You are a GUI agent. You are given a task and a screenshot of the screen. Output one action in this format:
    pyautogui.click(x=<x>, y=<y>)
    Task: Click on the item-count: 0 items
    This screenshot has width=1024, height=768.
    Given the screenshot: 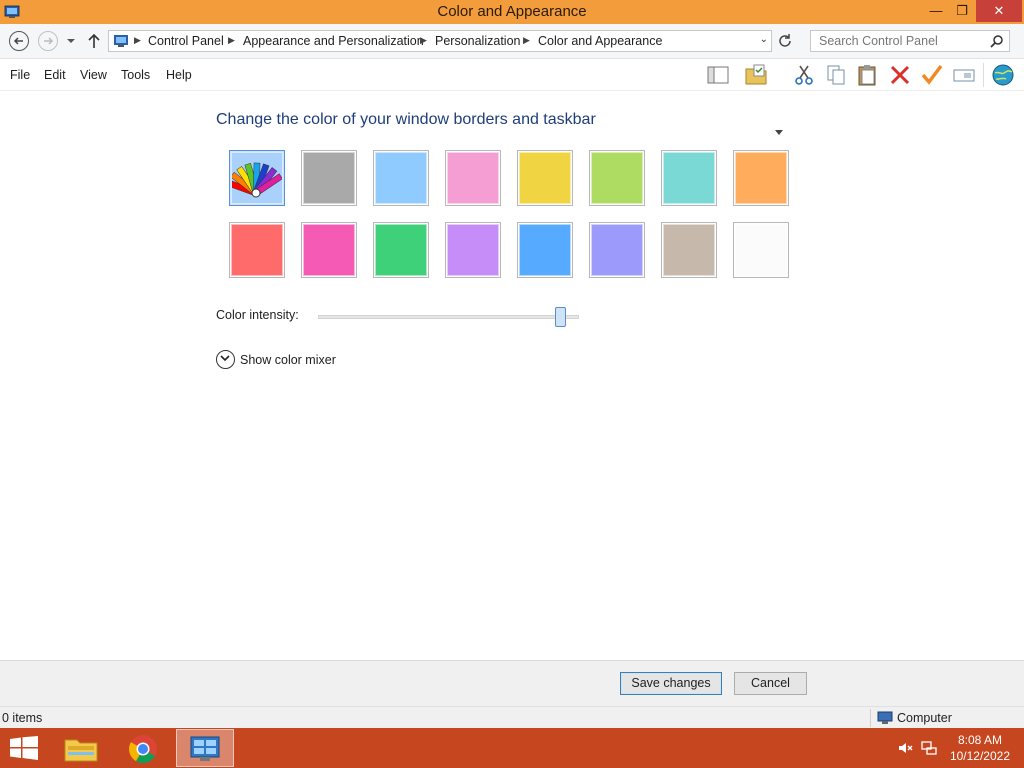 What is the action you would take?
    pyautogui.click(x=22, y=718)
    